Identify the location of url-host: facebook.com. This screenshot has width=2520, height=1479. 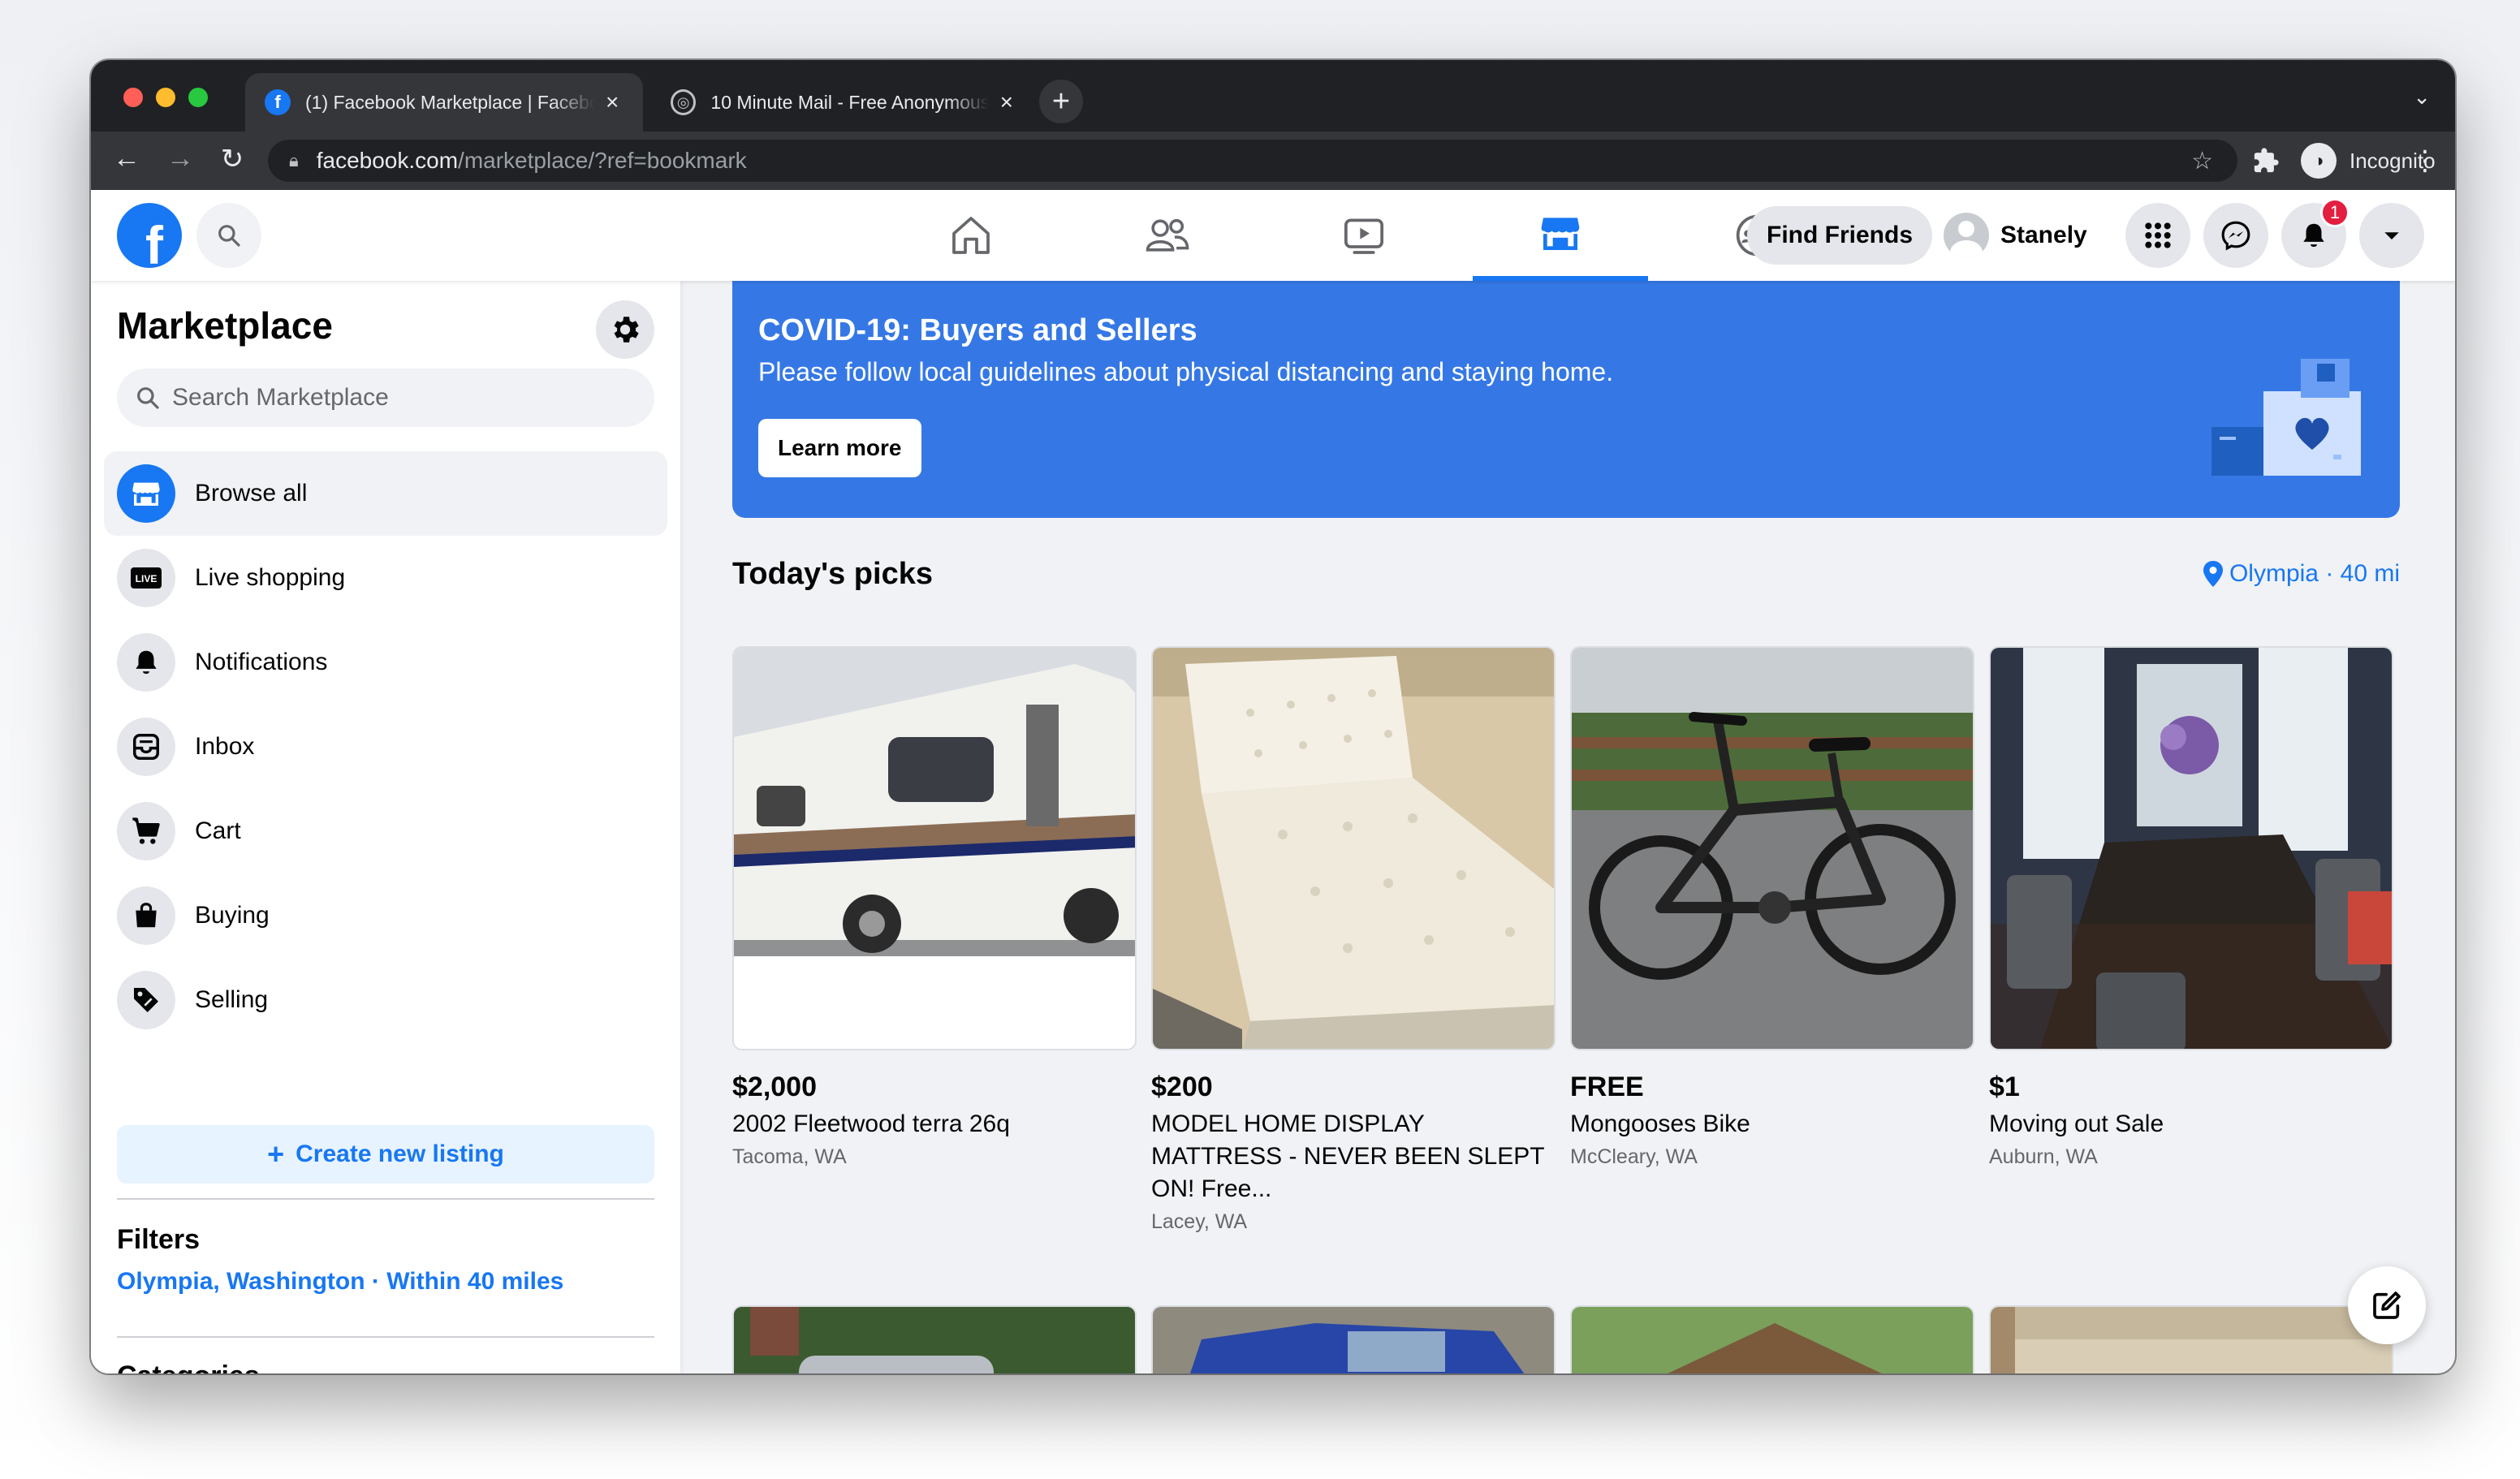
(388, 160).